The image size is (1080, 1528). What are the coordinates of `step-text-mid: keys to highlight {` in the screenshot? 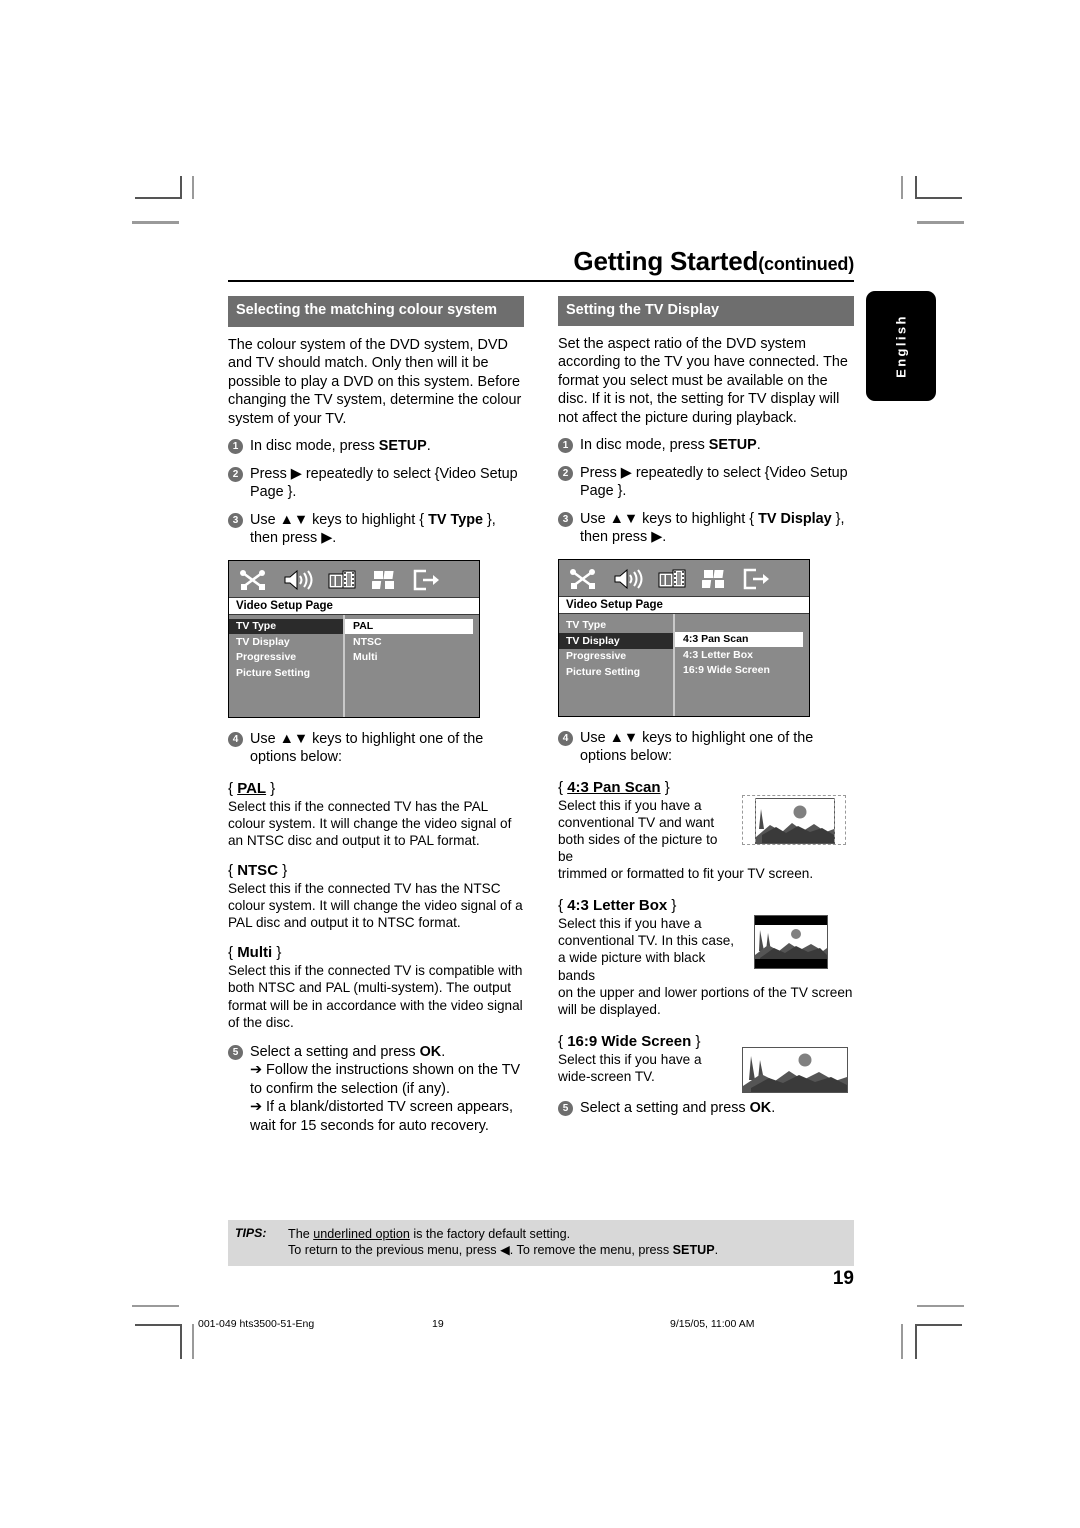 It's located at (368, 519).